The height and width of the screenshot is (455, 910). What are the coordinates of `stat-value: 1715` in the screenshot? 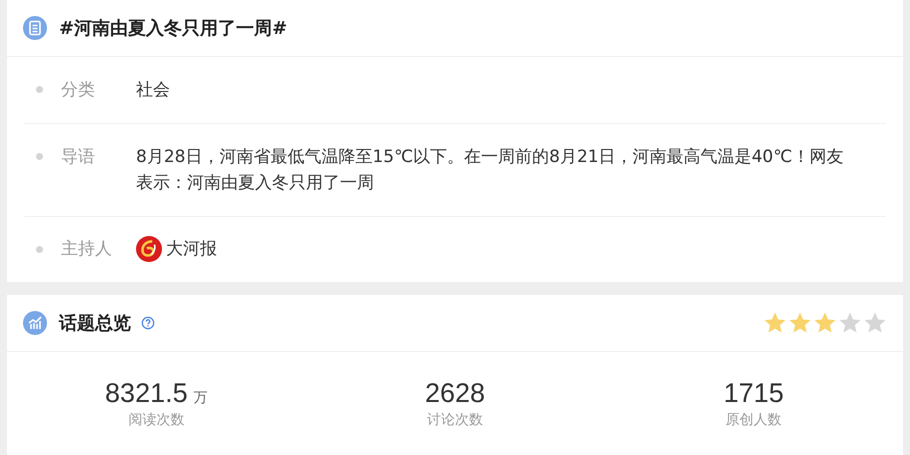 It's located at (754, 393).